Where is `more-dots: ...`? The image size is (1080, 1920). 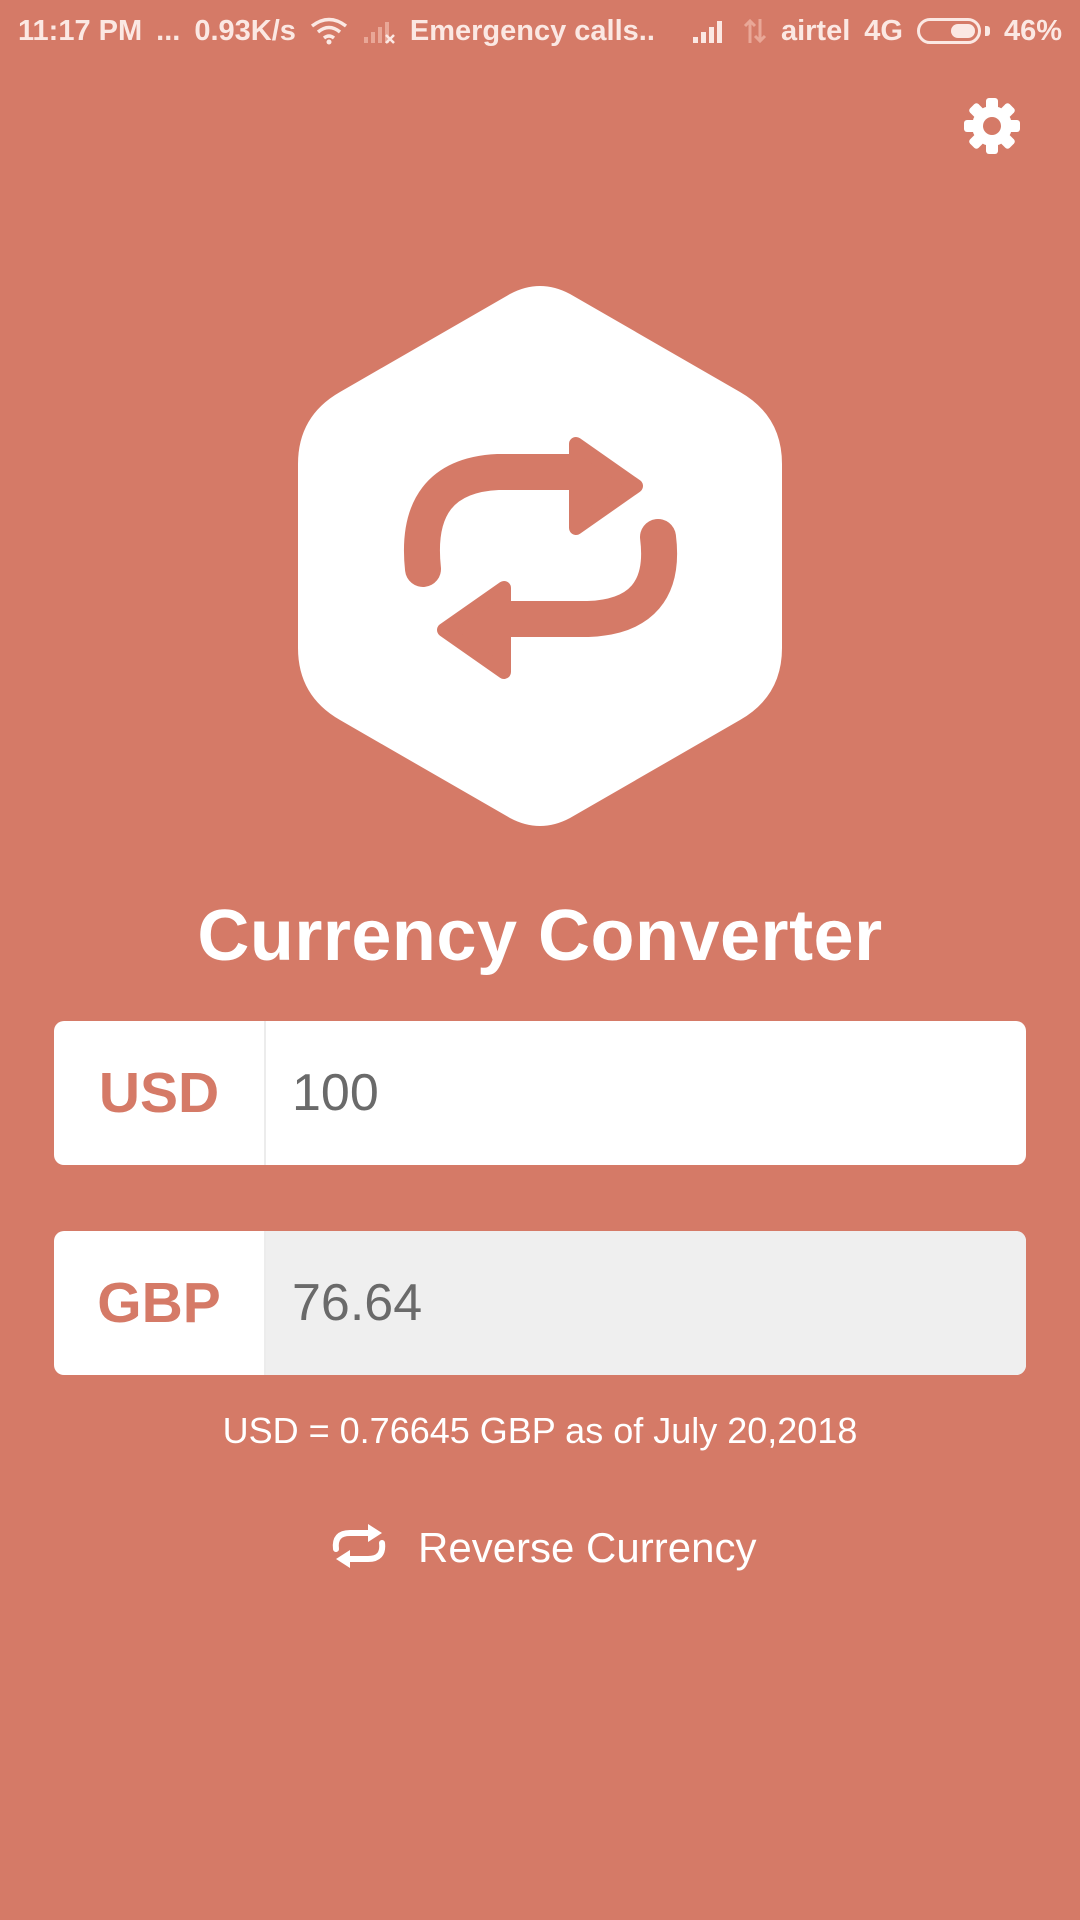 more-dots: ... is located at coordinates (168, 30).